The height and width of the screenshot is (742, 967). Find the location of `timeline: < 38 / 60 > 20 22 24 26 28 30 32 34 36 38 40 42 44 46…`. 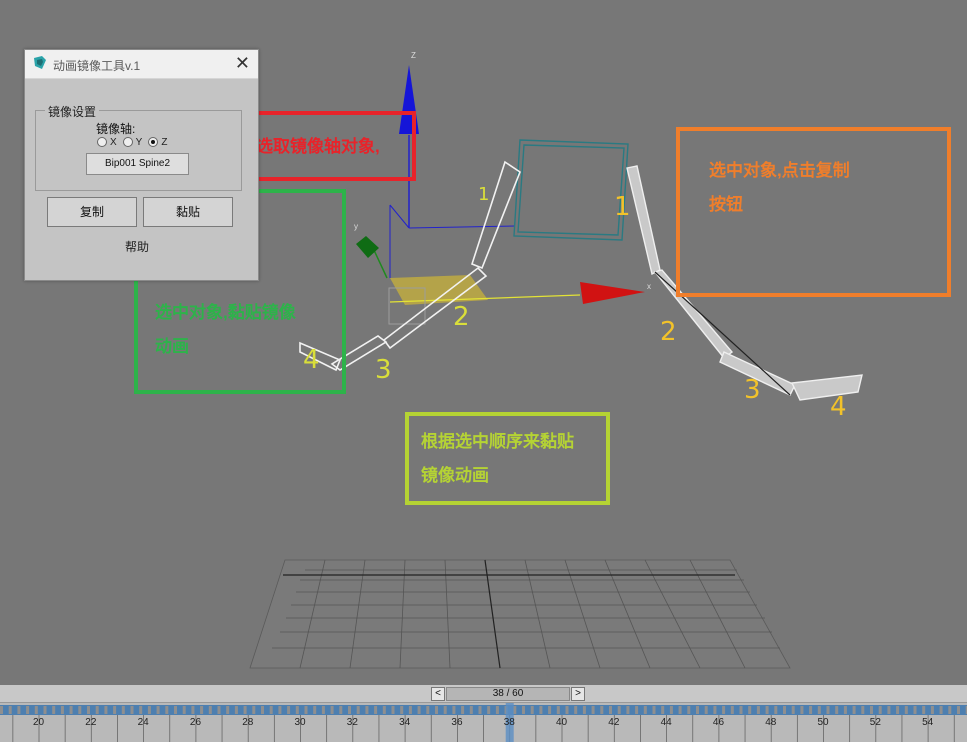

timeline: < 38 / 60 > 20 22 24 26 28 30 32 34 36 38 40 42 44 46… is located at coordinates (483, 713).